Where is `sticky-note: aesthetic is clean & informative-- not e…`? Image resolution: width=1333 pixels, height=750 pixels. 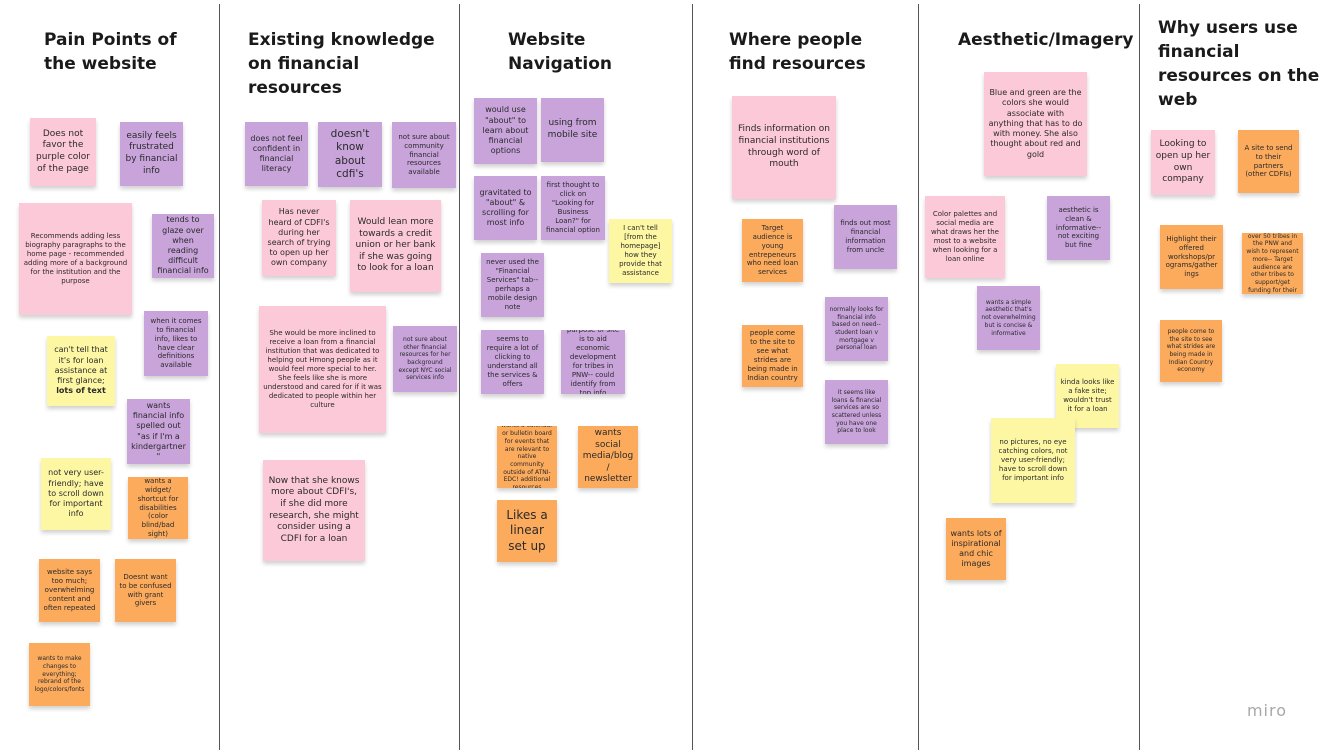
sticky-note: aesthetic is clean & informative-- not e… is located at coordinates (1078, 228).